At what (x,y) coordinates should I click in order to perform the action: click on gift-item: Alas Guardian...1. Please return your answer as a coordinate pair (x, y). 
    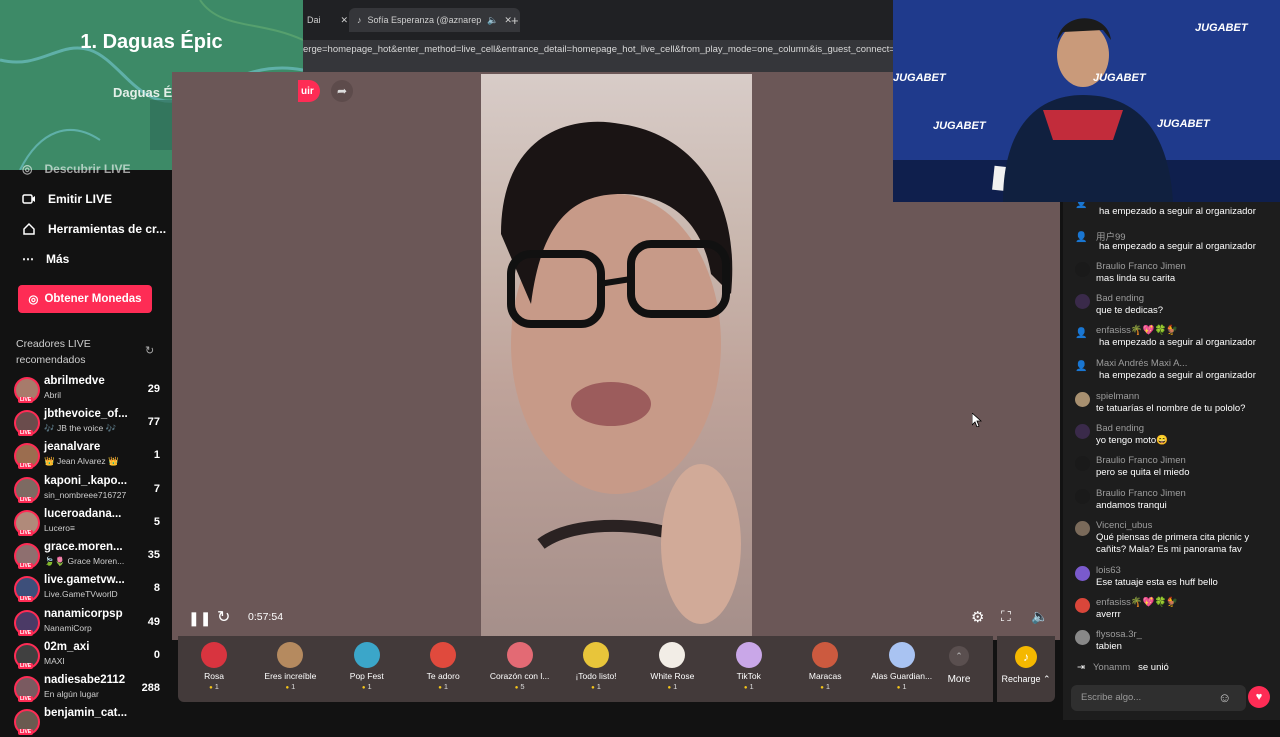
    Looking at the image, I should click on (902, 666).